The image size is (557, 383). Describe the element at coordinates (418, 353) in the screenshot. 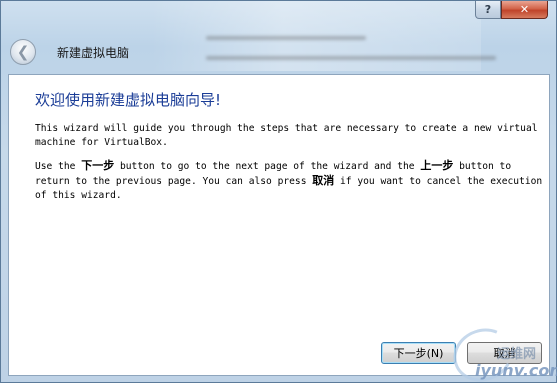

I see `next-button: 下一步(N)` at that location.